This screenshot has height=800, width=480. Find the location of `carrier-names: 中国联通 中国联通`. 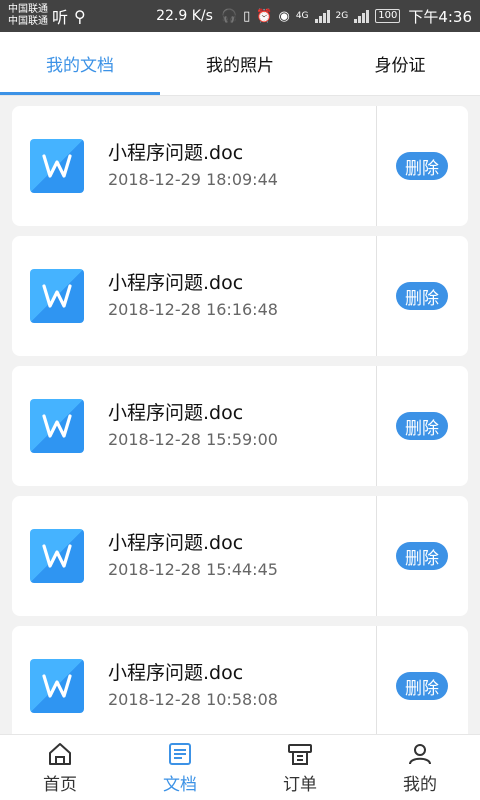

carrier-names: 中国联通 中国联通 is located at coordinates (28, 16).